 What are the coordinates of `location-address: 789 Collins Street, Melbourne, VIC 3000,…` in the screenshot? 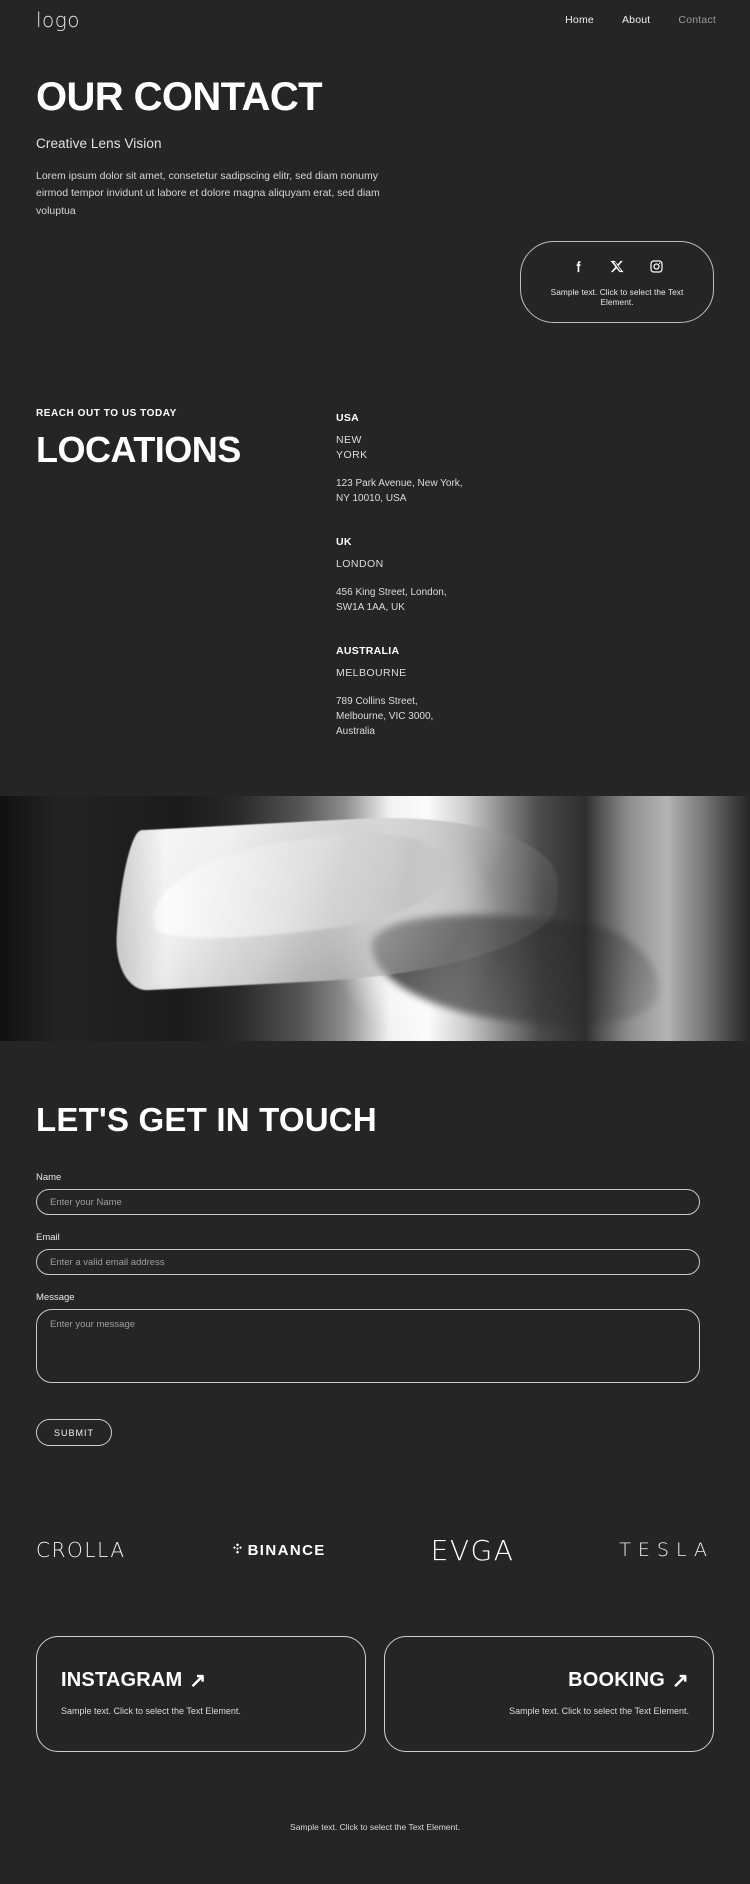 It's located at (385, 716).